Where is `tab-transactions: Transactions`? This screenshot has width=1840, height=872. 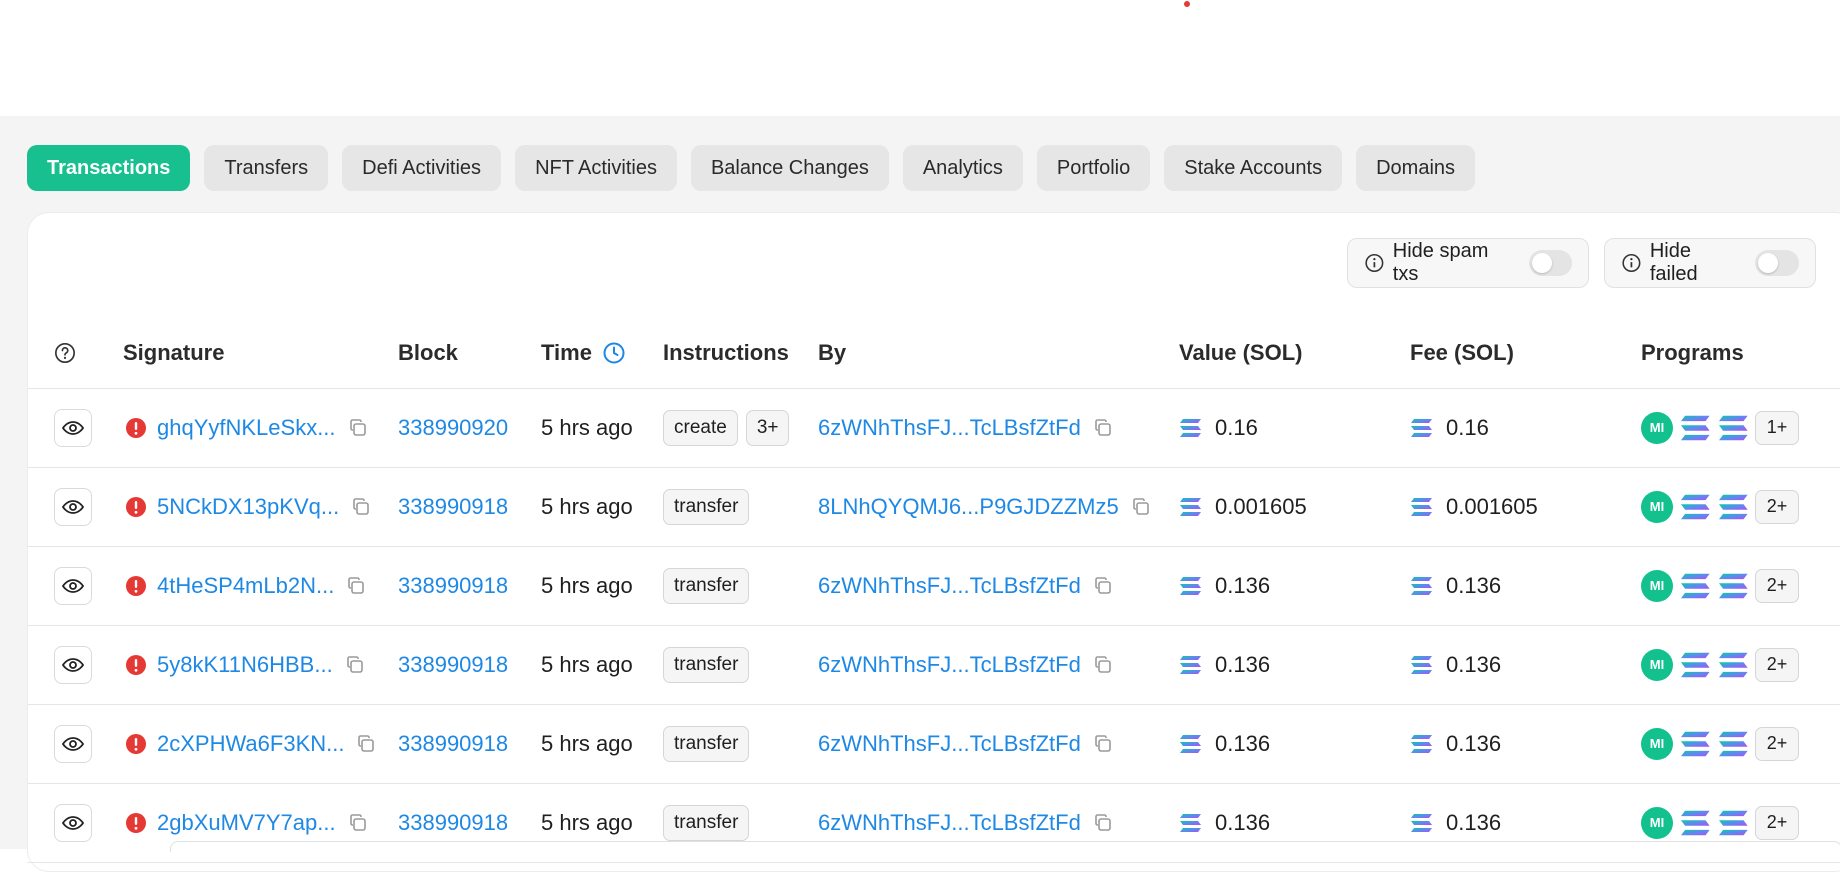
tab-transactions: Transactions is located at coordinates (109, 168).